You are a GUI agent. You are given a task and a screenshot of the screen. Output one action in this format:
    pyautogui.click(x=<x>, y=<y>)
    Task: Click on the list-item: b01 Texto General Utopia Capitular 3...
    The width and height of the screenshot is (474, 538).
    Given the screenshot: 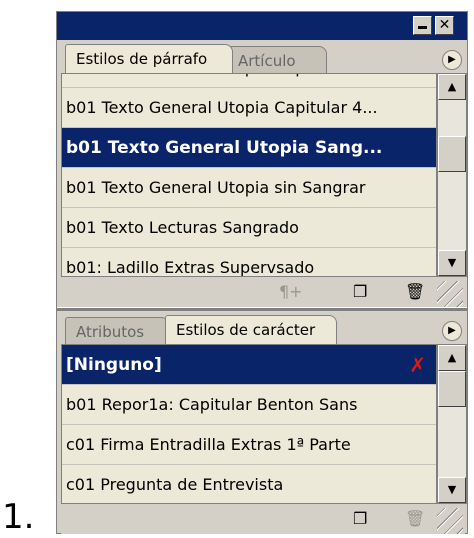 What is the action you would take?
    pyautogui.click(x=249, y=81)
    